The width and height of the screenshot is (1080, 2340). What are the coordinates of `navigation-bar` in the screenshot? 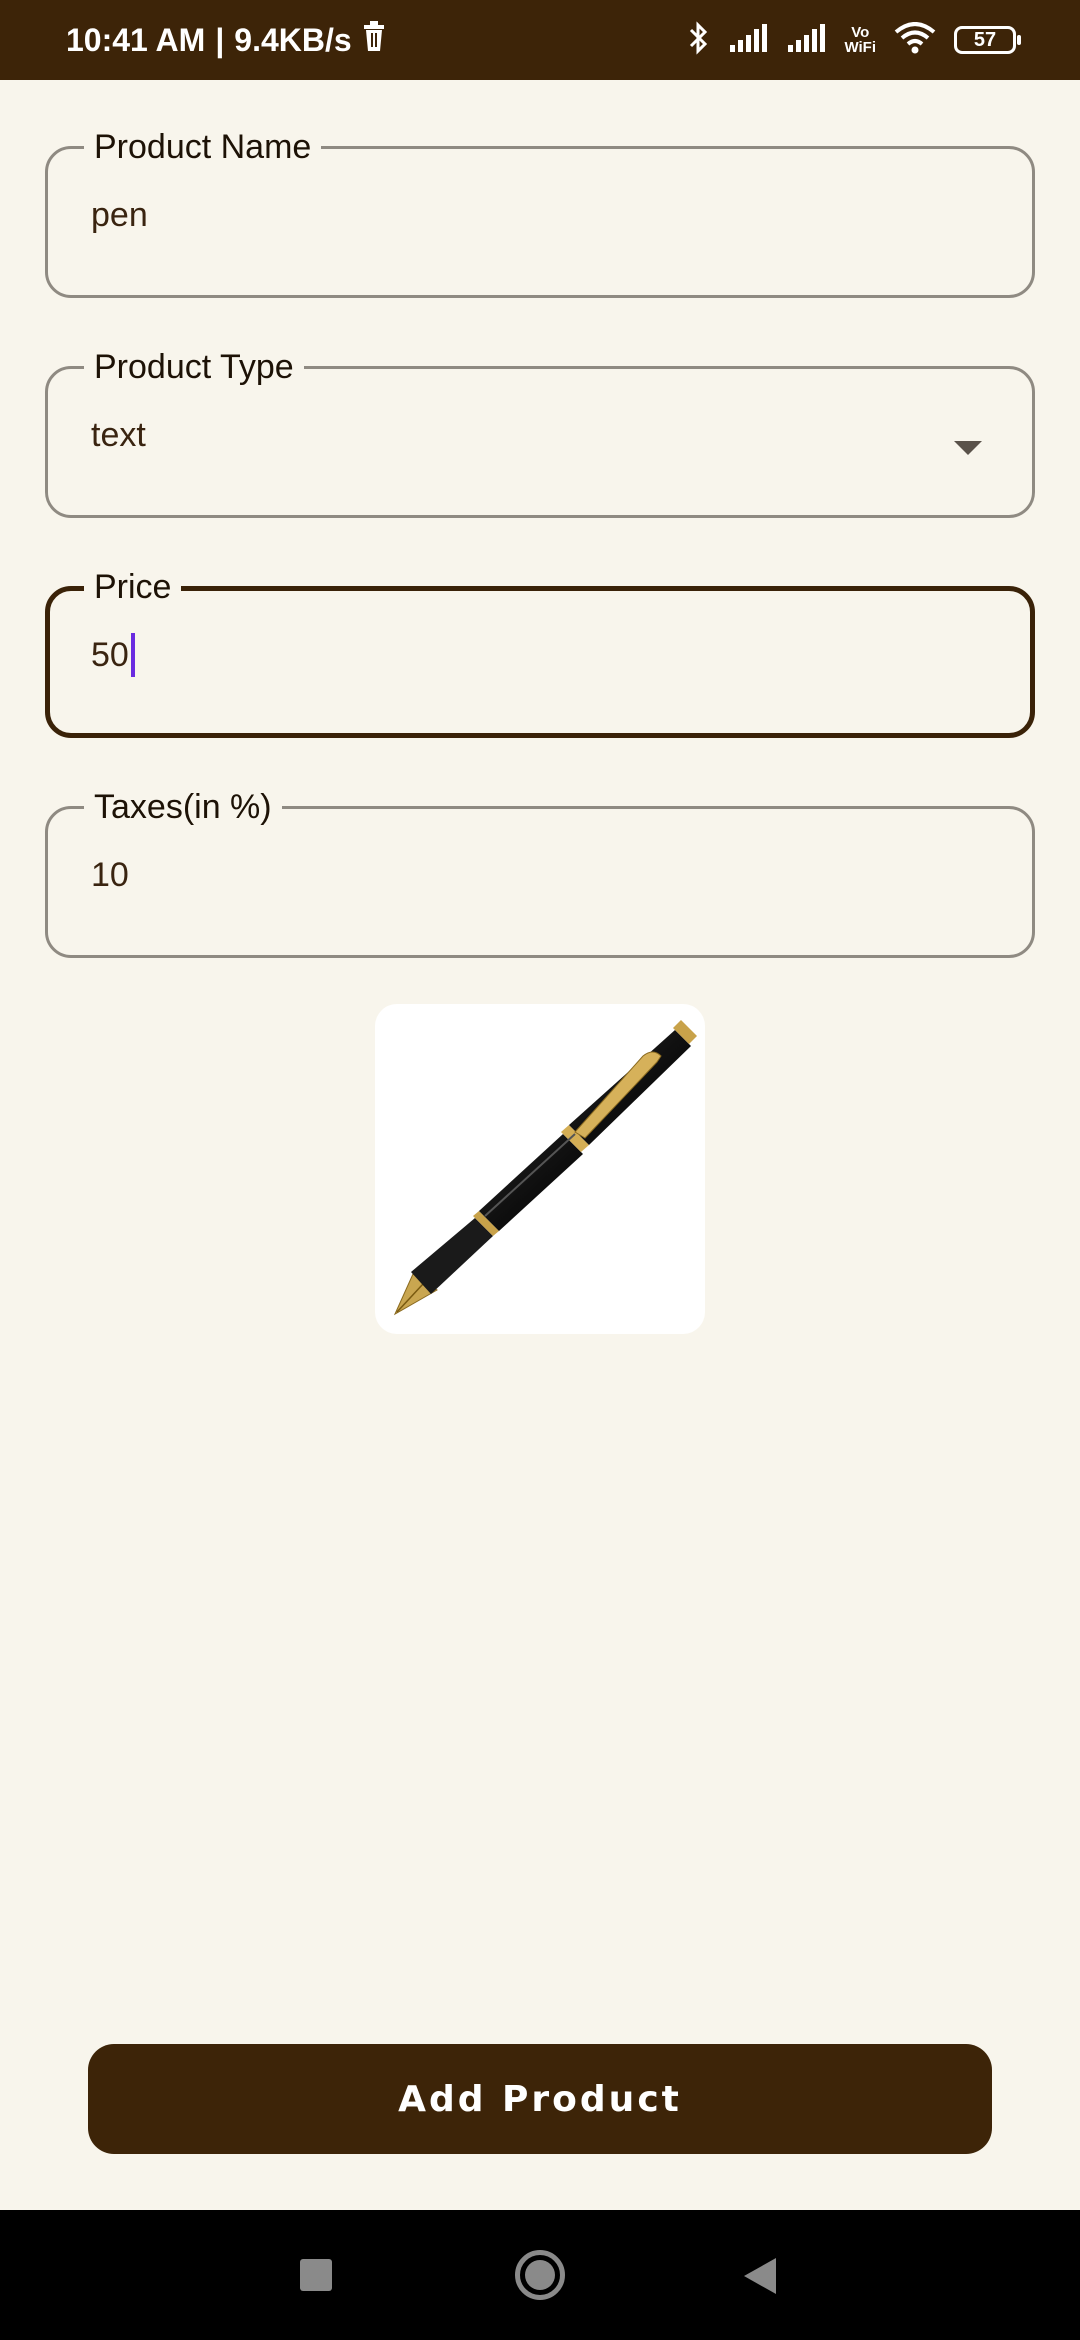 It's located at (540, 2275).